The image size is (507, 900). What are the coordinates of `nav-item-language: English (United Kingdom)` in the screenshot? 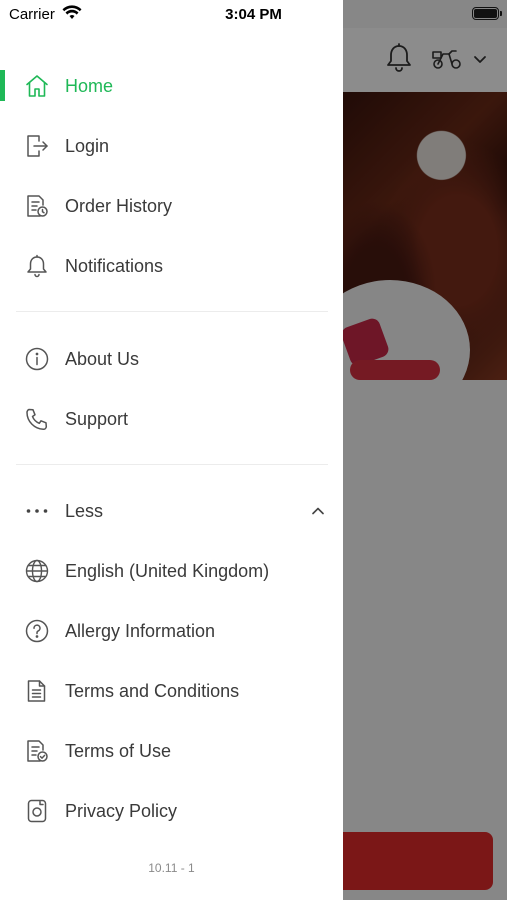 It's located at (171, 571).